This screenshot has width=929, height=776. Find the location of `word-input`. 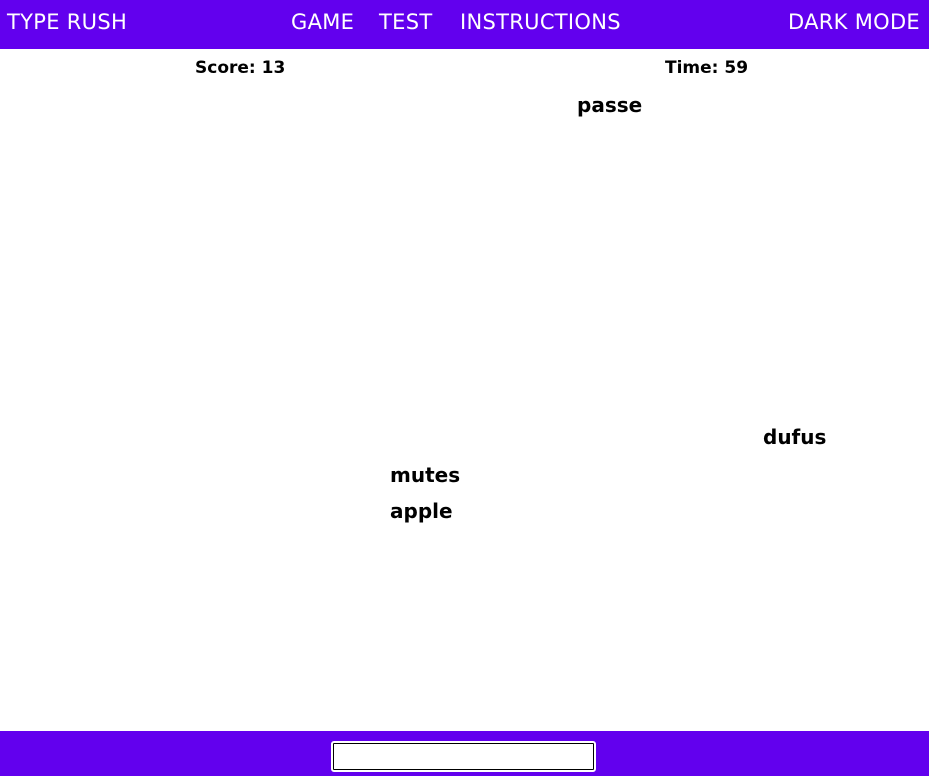

word-input is located at coordinates (463, 756).